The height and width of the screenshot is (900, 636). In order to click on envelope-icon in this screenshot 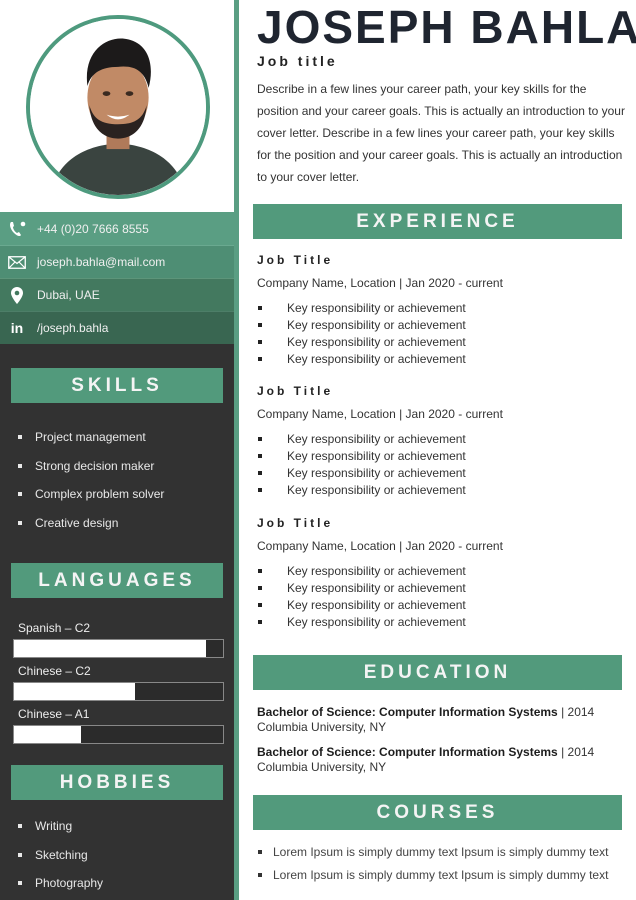, I will do `click(17, 262)`.